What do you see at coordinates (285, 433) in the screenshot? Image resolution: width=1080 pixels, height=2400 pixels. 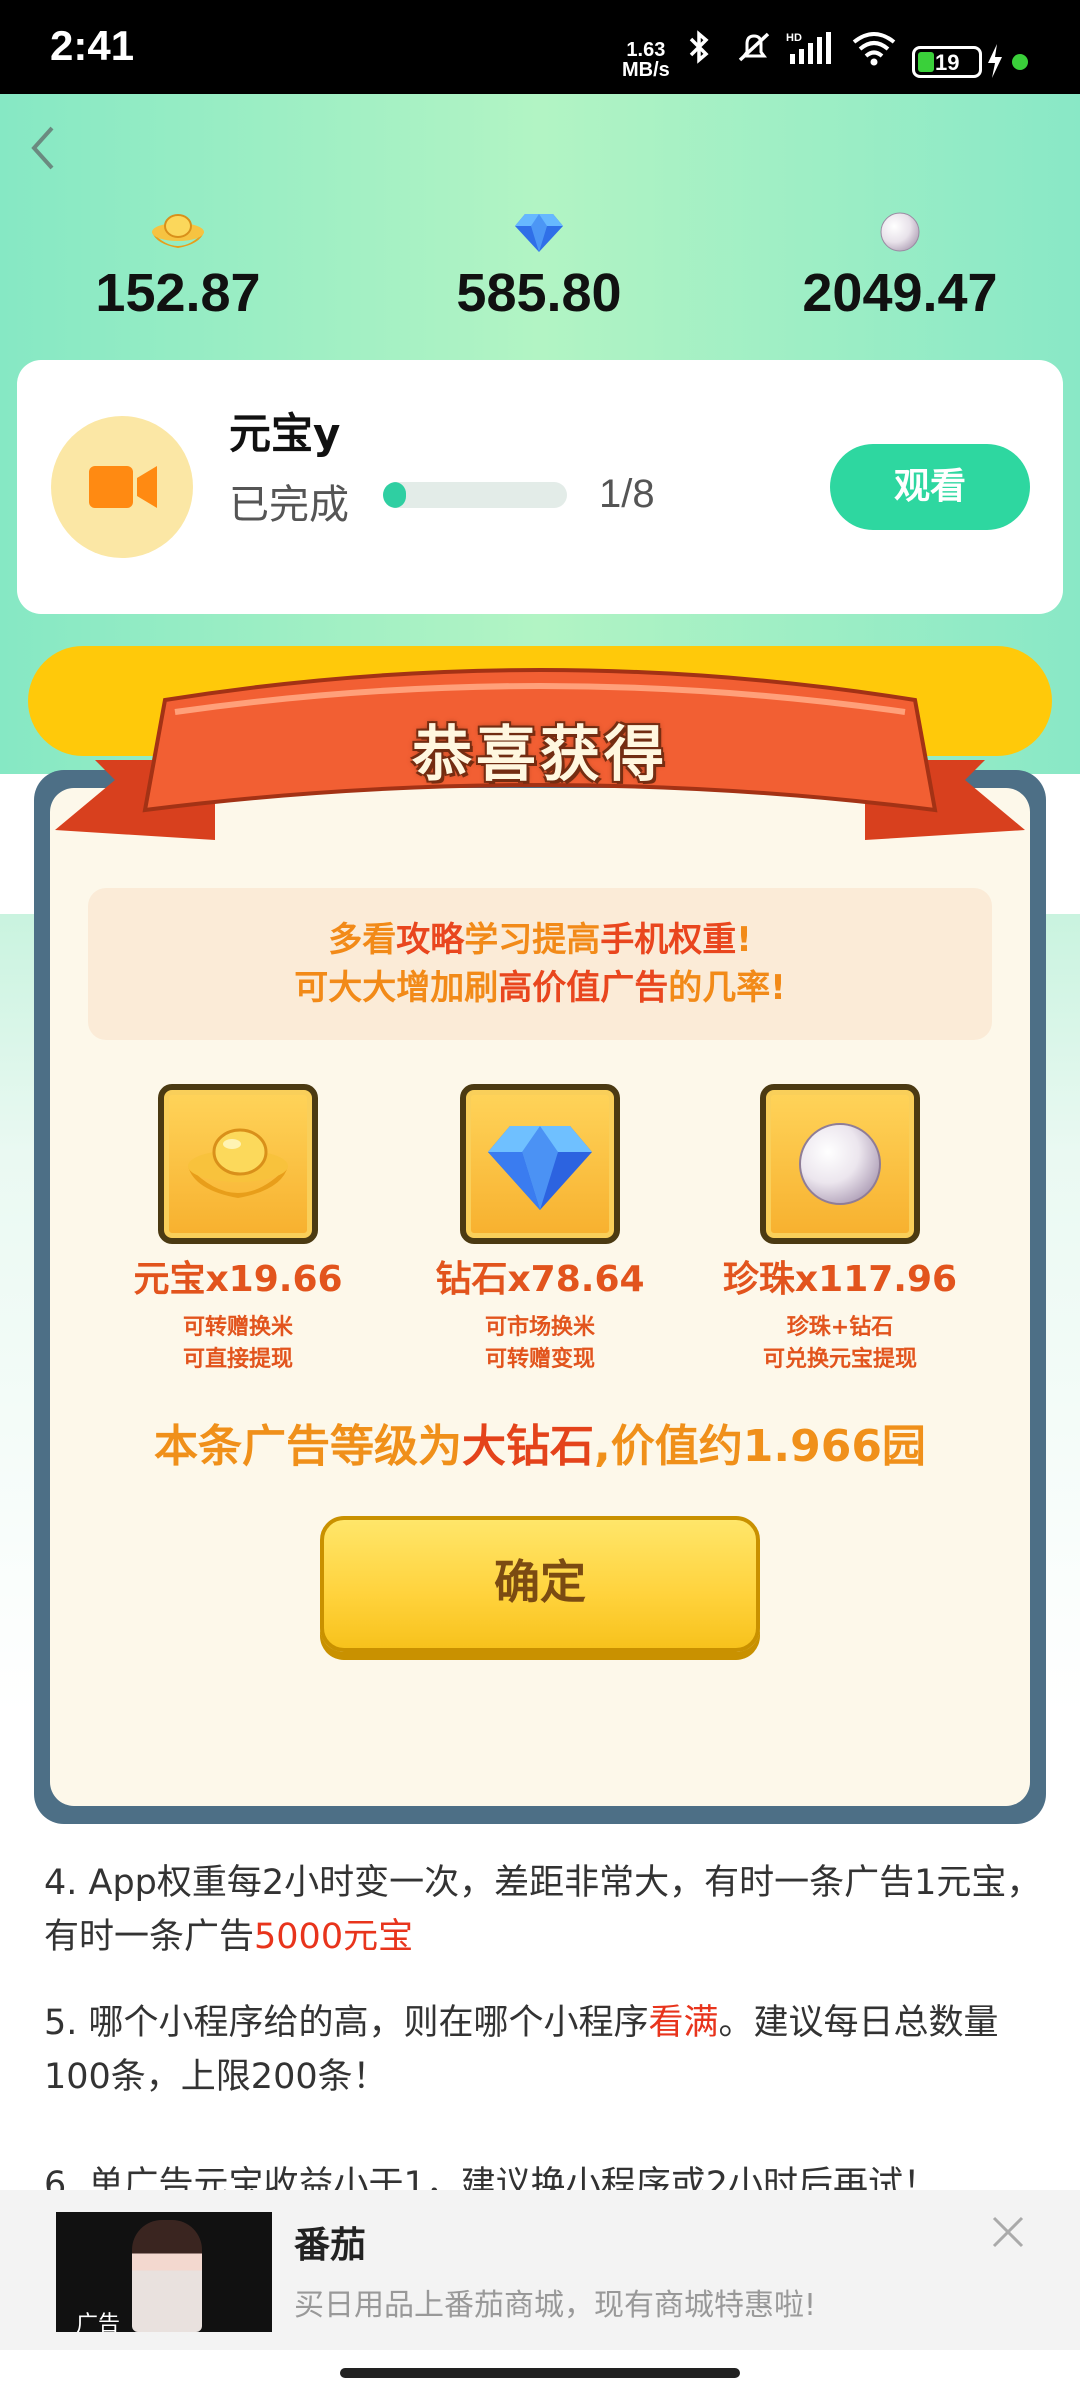 I see `task-title: 元宝y` at bounding box center [285, 433].